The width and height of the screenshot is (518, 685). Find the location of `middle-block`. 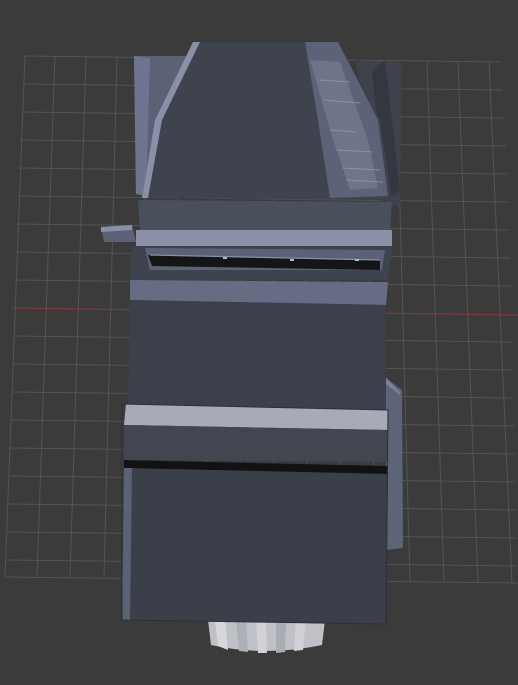

middle-block is located at coordinates (256, 371).